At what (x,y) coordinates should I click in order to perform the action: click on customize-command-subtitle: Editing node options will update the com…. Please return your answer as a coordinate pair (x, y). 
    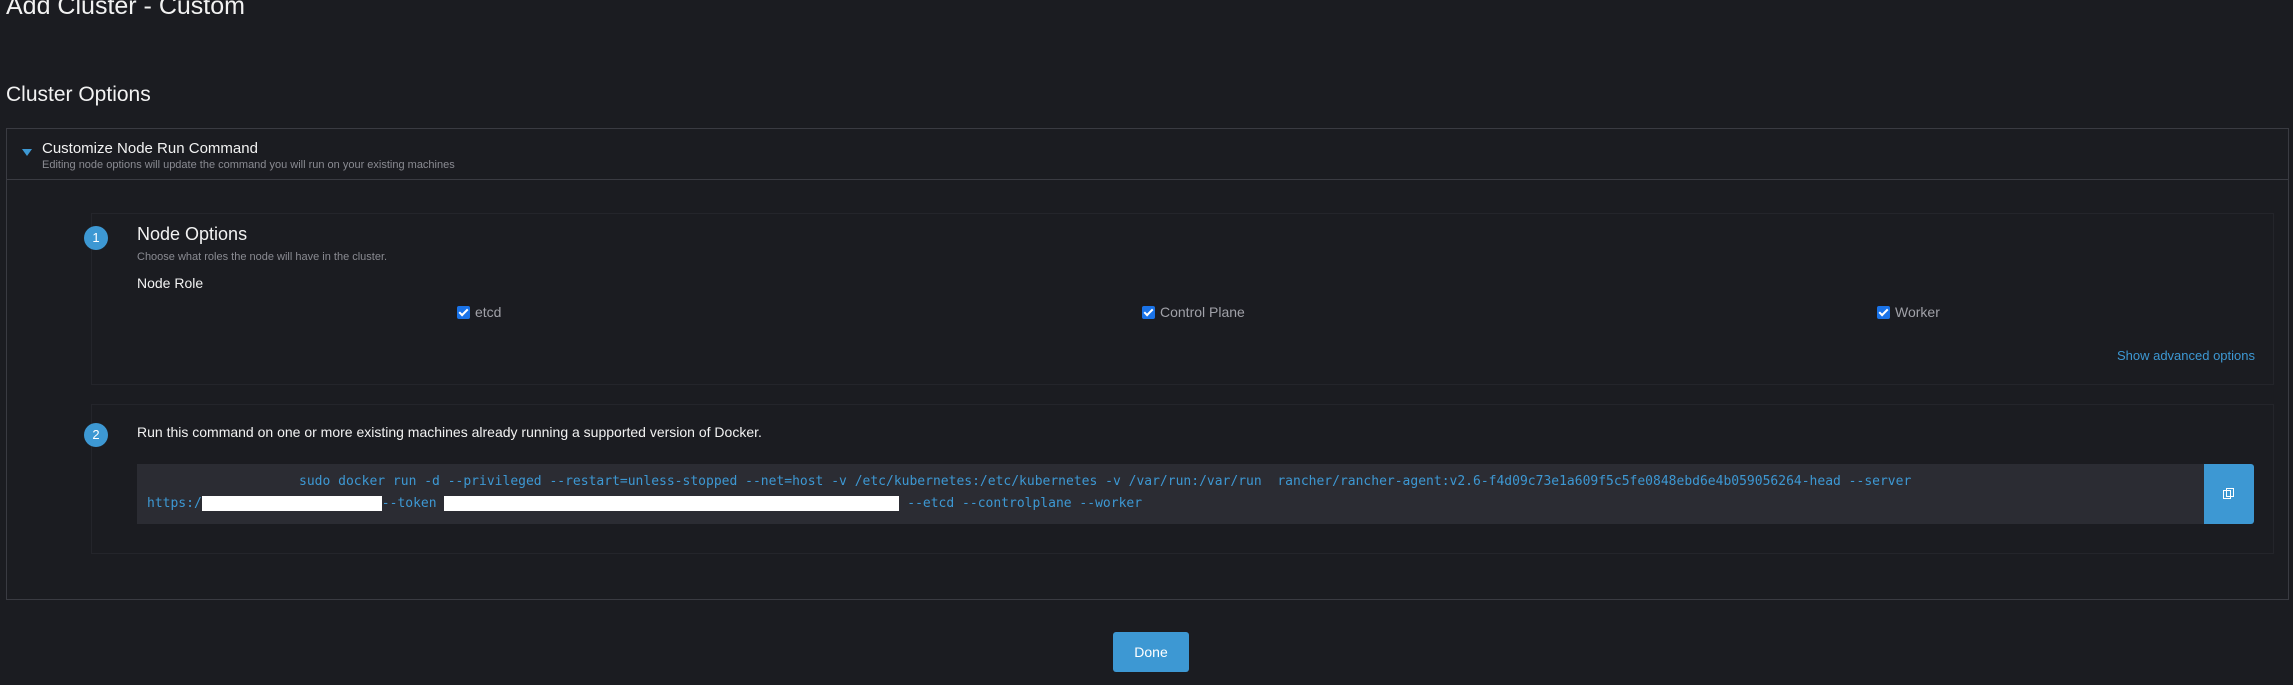
    Looking at the image, I should click on (248, 165).